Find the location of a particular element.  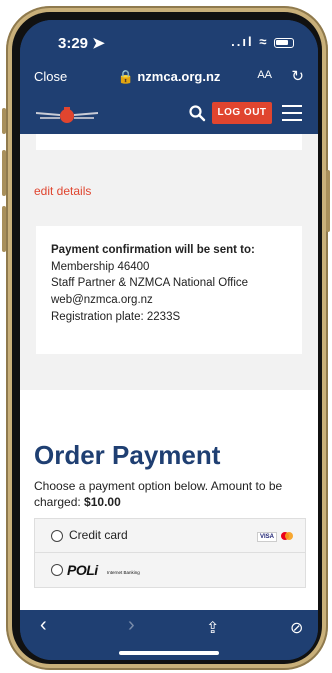

payment-option-credit-card: Credit card VISA is located at coordinates (170, 536).